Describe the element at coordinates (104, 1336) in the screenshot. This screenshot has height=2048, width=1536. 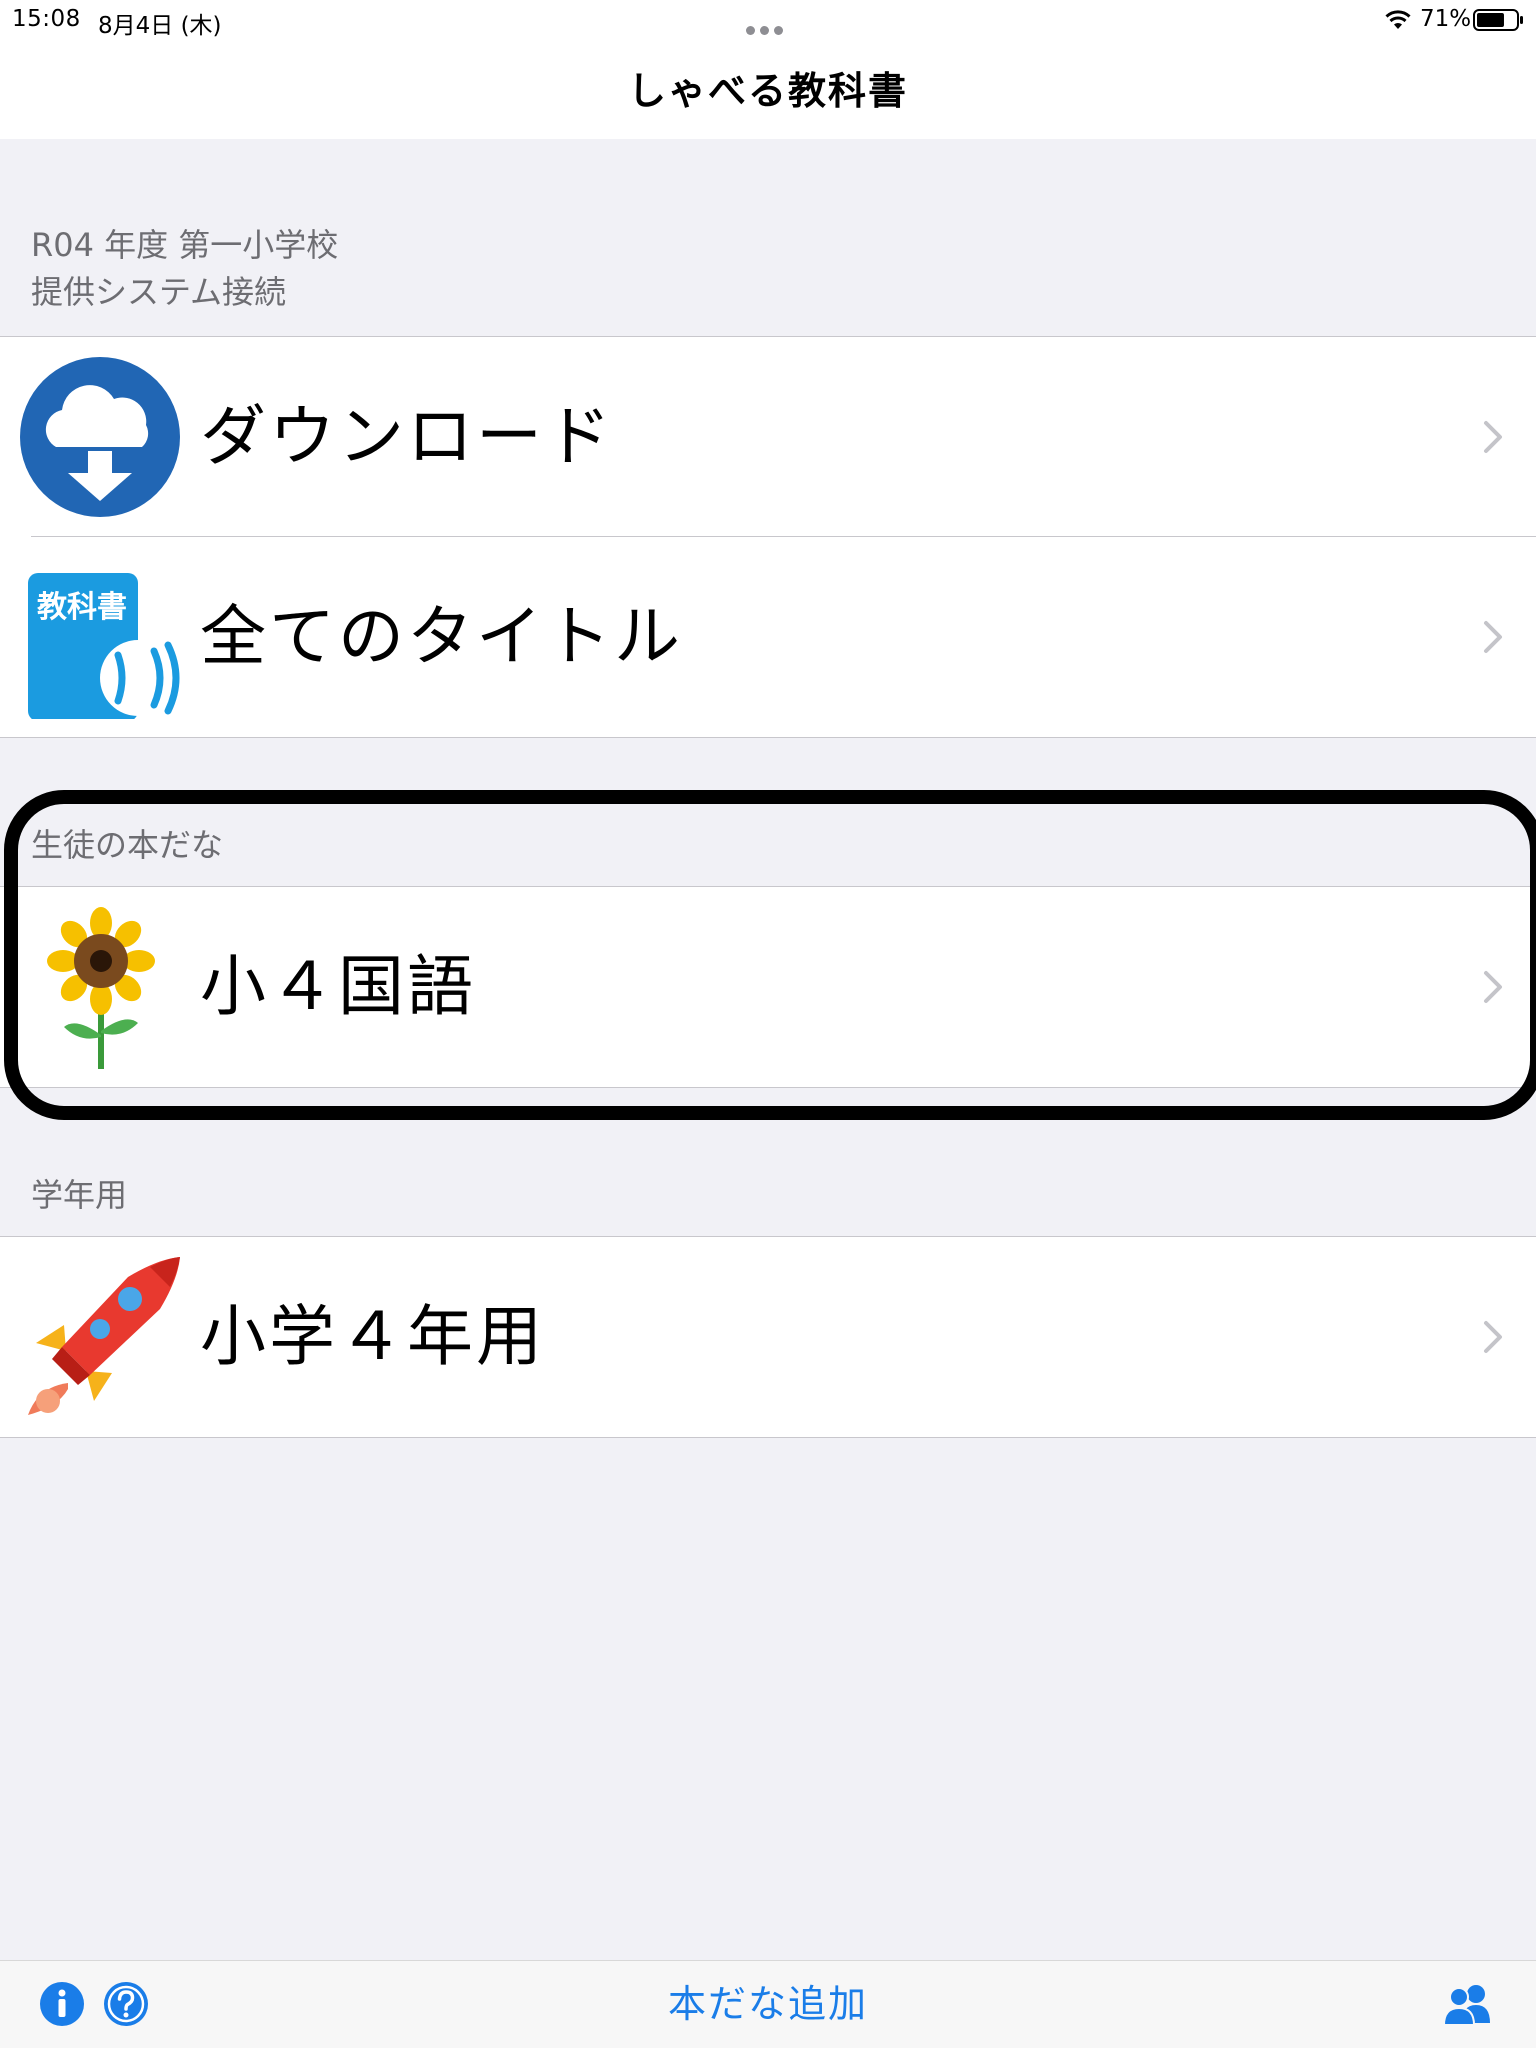
I see `rocket-icon` at that location.